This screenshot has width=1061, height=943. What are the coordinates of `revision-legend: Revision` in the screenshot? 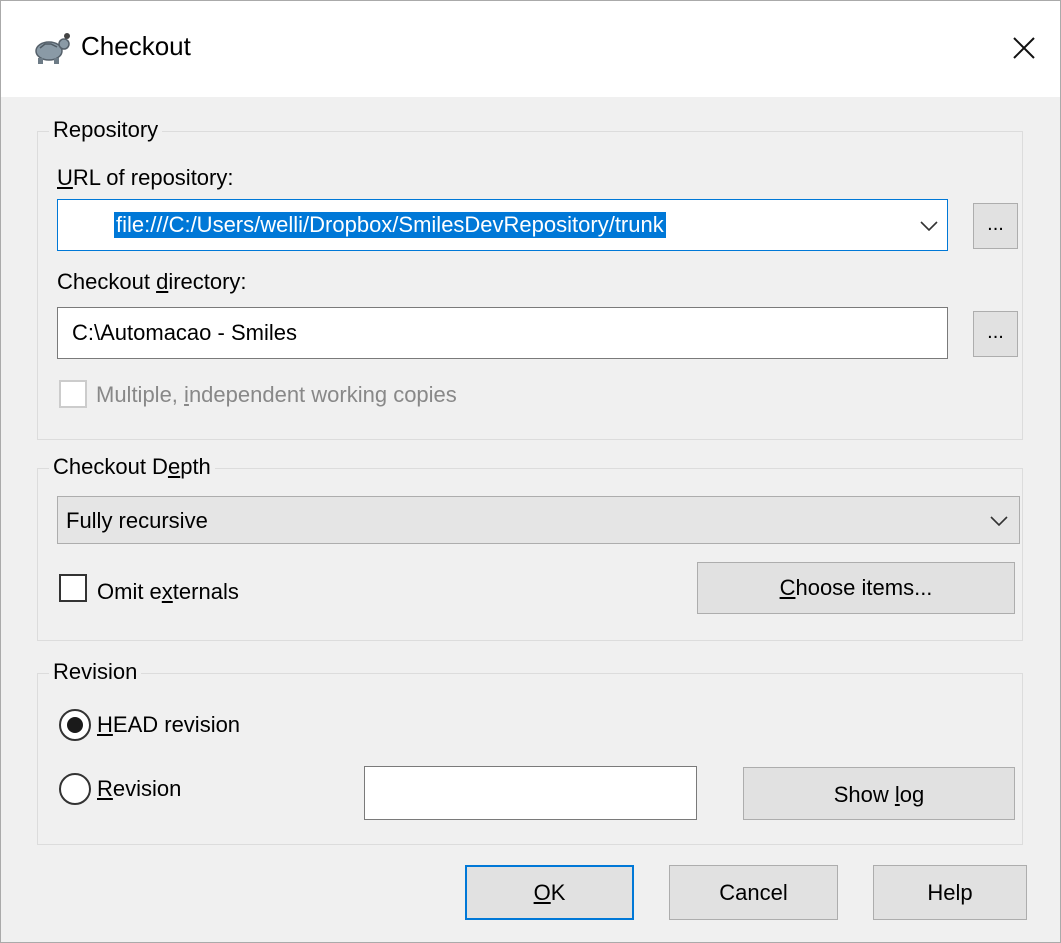 It's located at (95, 672).